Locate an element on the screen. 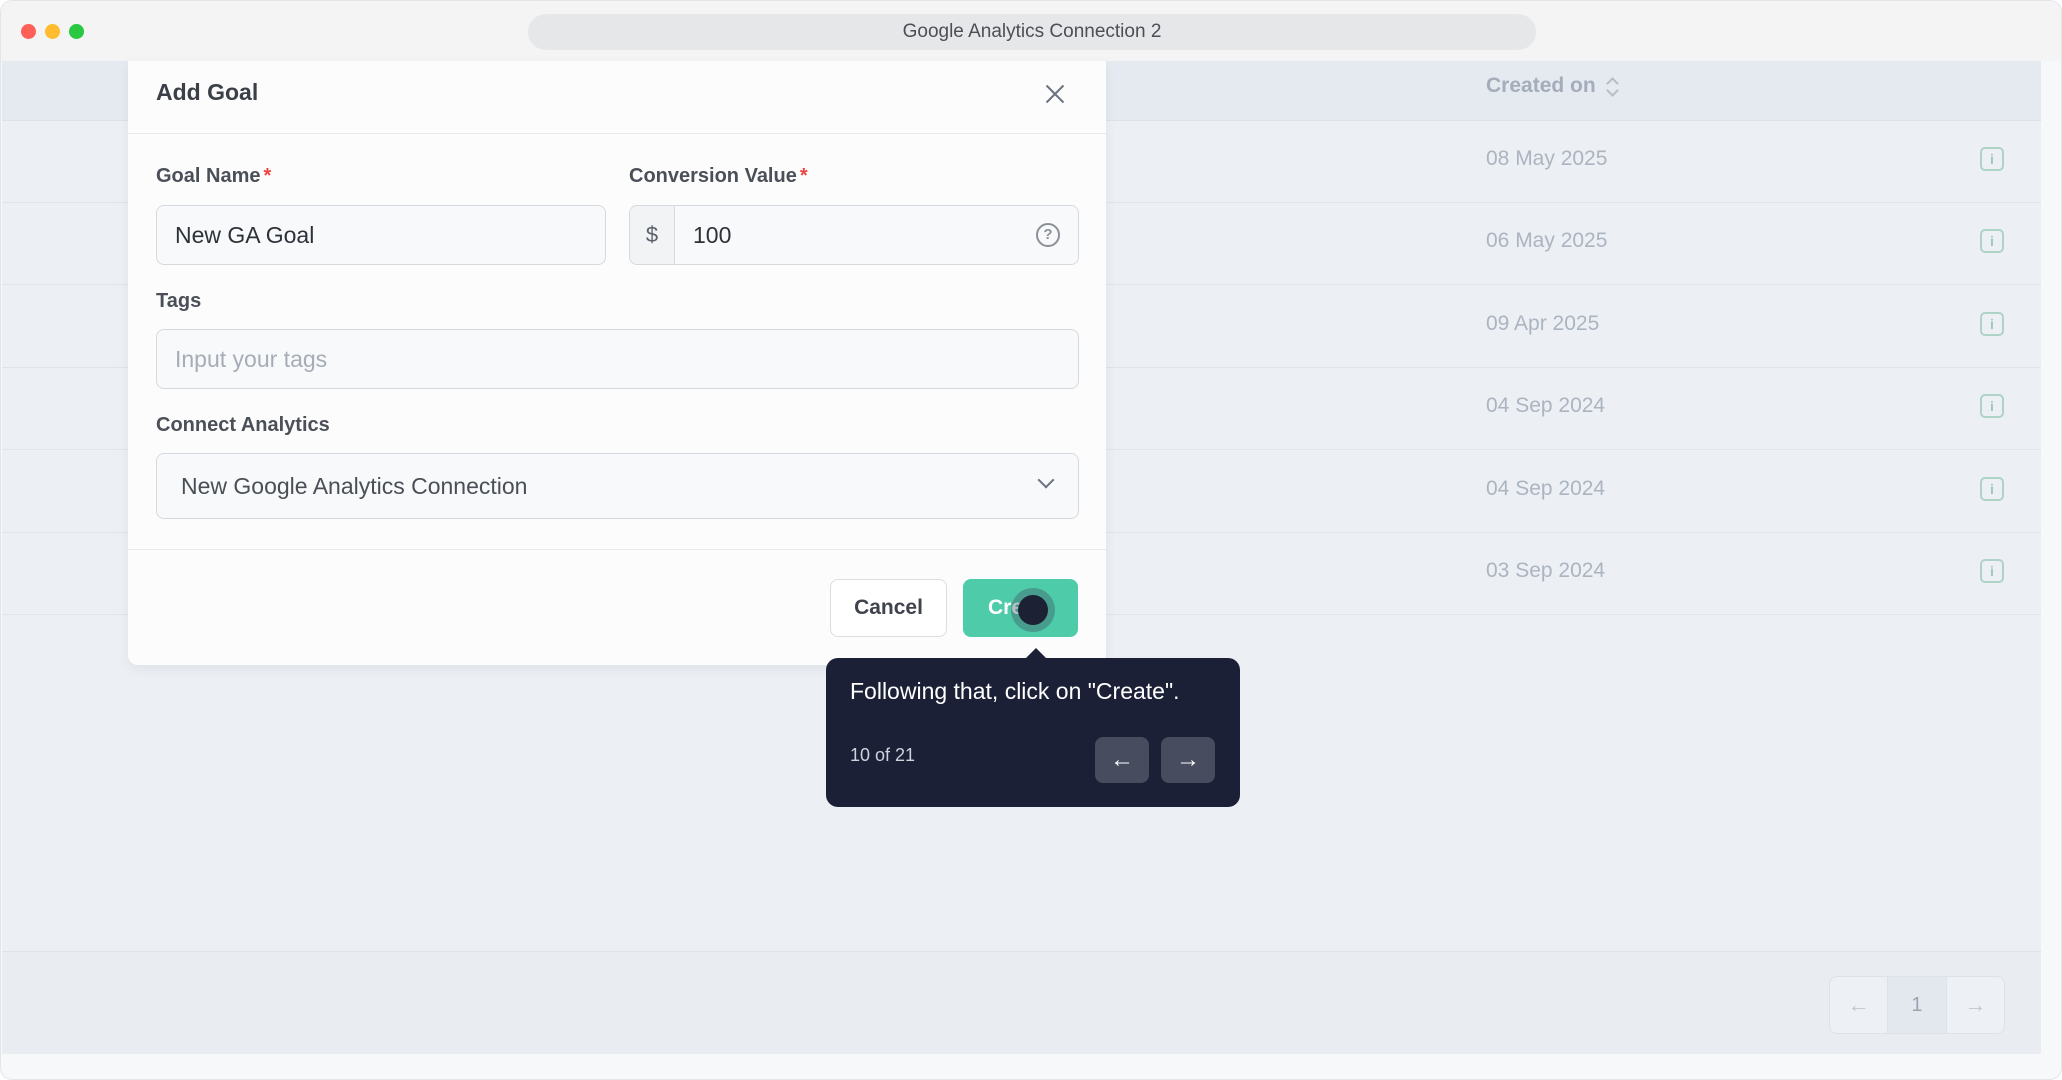 The image size is (2062, 1080). pagination-next-button: → is located at coordinates (1975, 1005).